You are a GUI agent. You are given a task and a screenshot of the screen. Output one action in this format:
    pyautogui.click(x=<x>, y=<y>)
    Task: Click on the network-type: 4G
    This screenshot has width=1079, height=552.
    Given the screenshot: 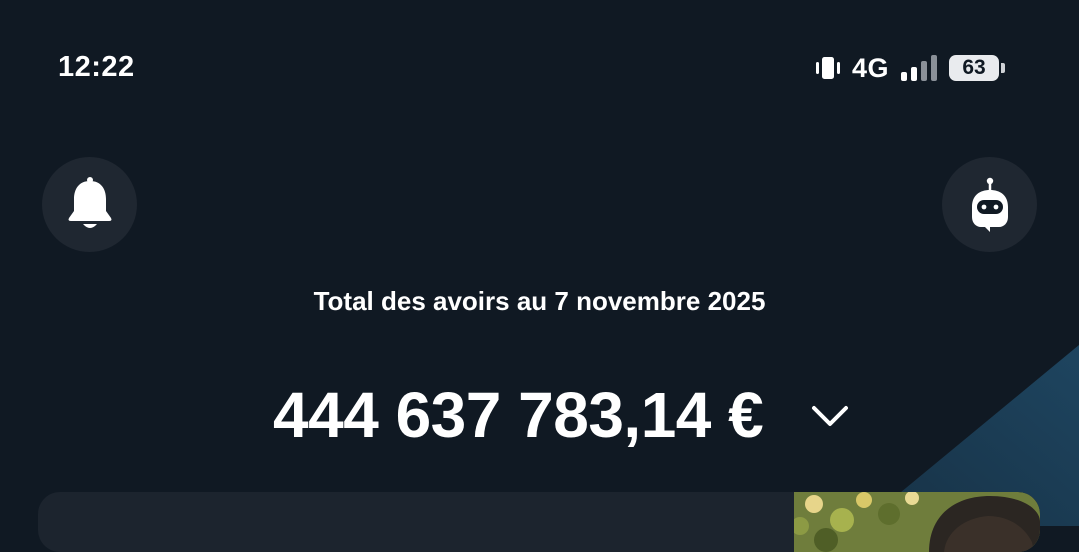 What is the action you would take?
    pyautogui.click(x=870, y=68)
    